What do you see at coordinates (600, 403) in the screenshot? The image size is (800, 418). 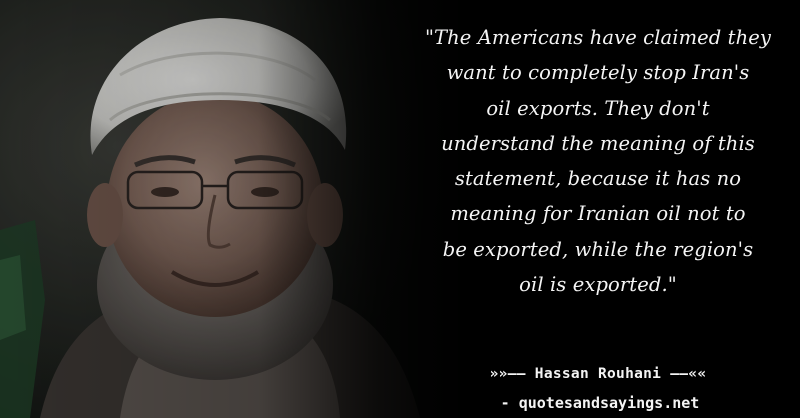 I see `source-credit: - quotesandsayings.net` at bounding box center [600, 403].